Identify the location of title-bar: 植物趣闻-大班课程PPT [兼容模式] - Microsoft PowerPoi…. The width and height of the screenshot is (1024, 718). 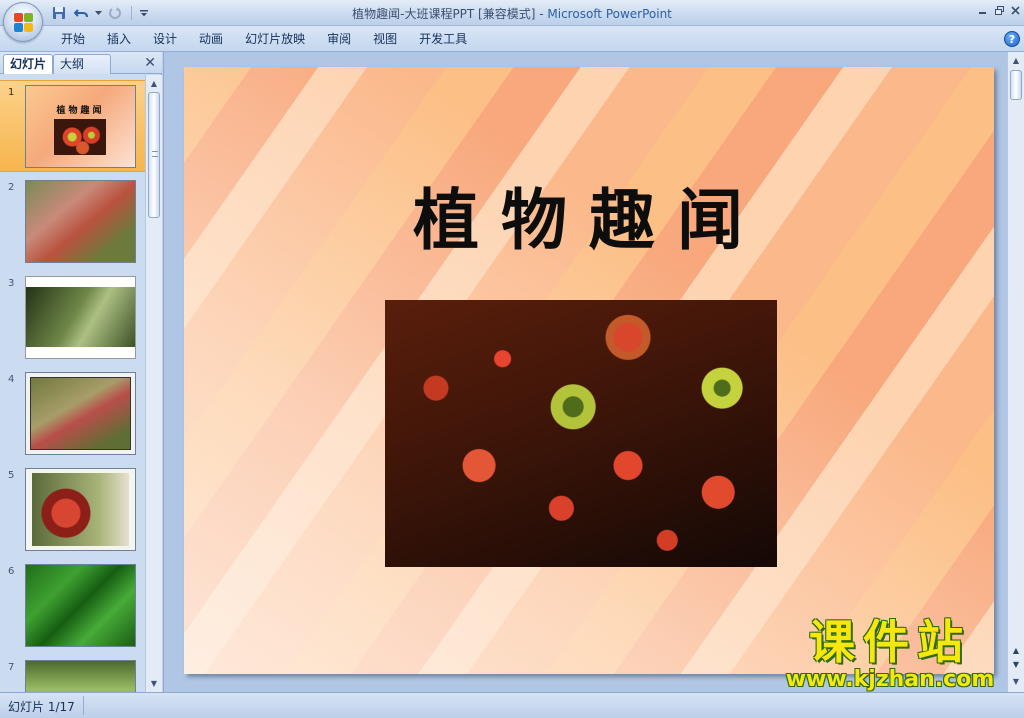
(512, 13).